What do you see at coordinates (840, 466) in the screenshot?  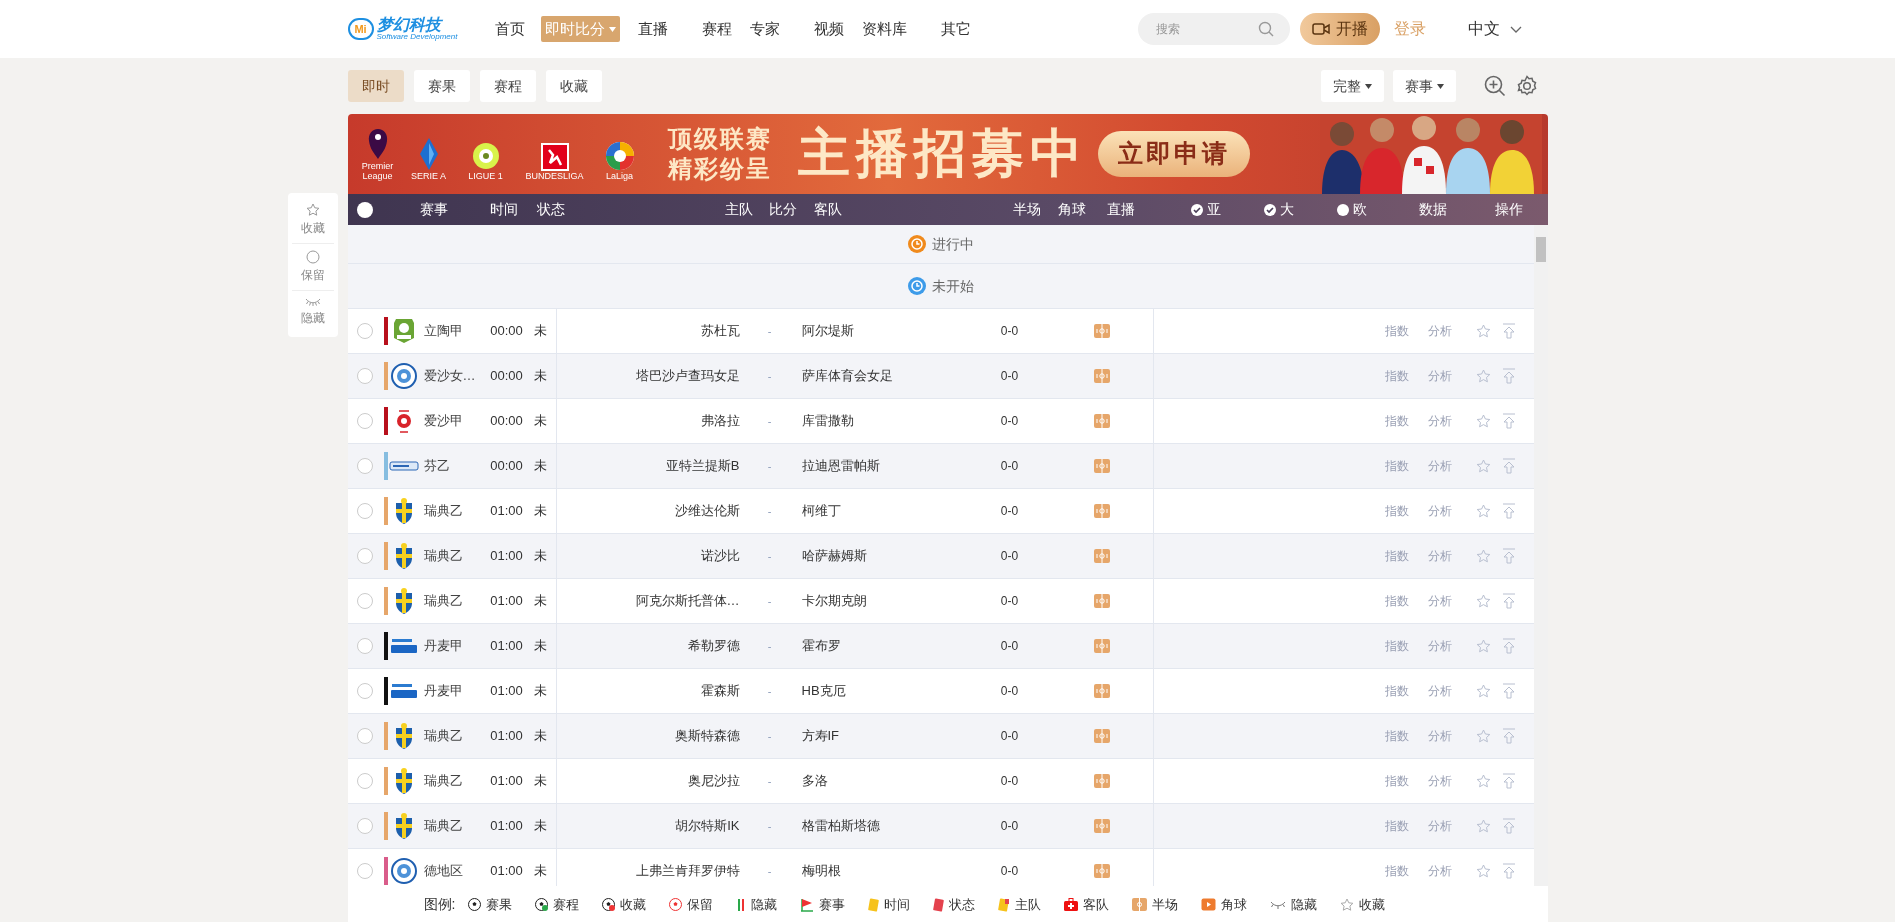 I see `away-team: 拉迪恩雷帕斯` at bounding box center [840, 466].